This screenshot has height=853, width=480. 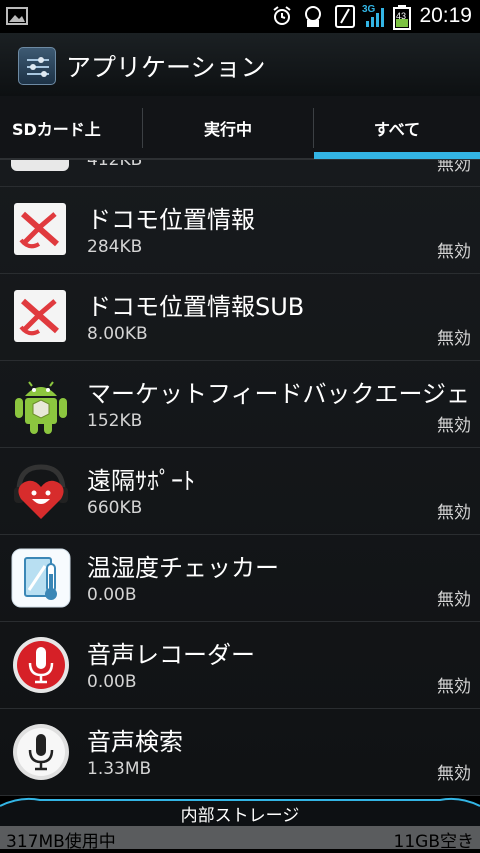 I want to click on app-name: 音声検索, so click(x=135, y=742).